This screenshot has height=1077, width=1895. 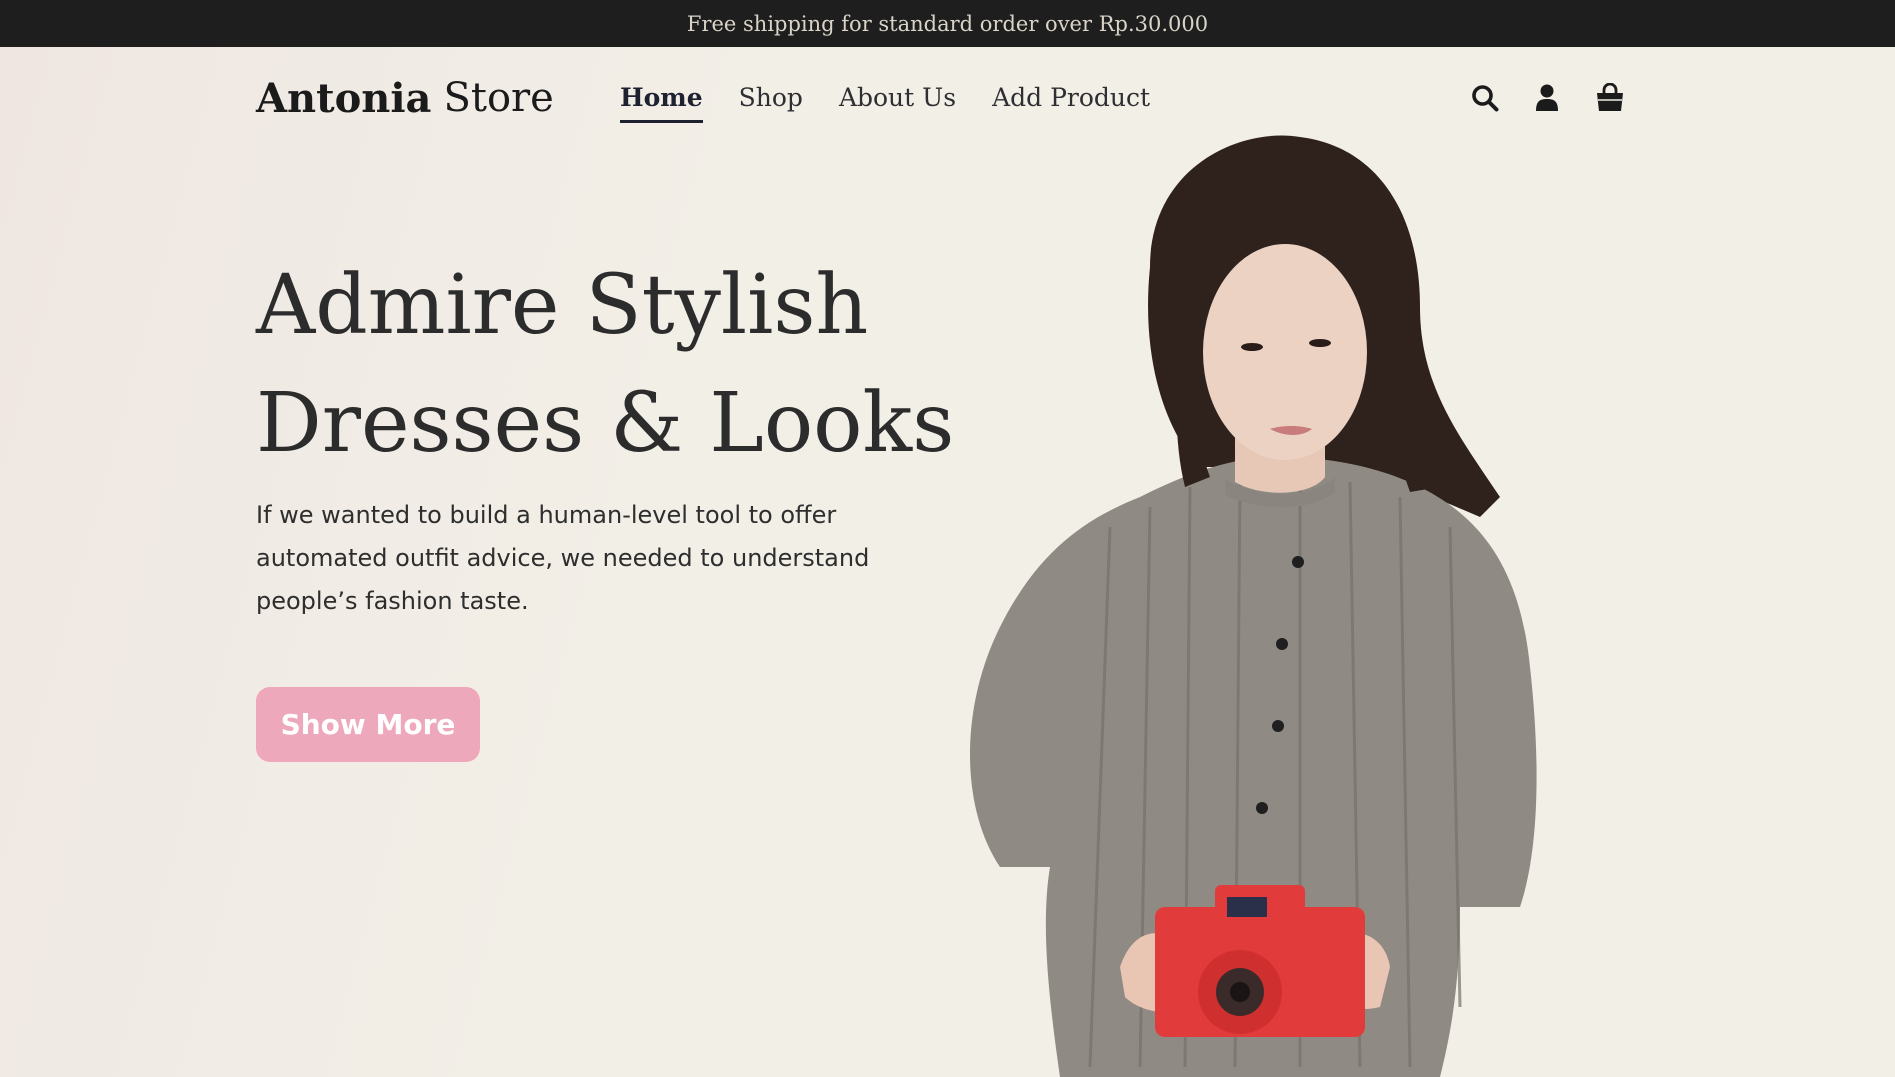 What do you see at coordinates (636, 365) in the screenshot?
I see `hero-headline: Admire Stylish Dresses & Looks` at bounding box center [636, 365].